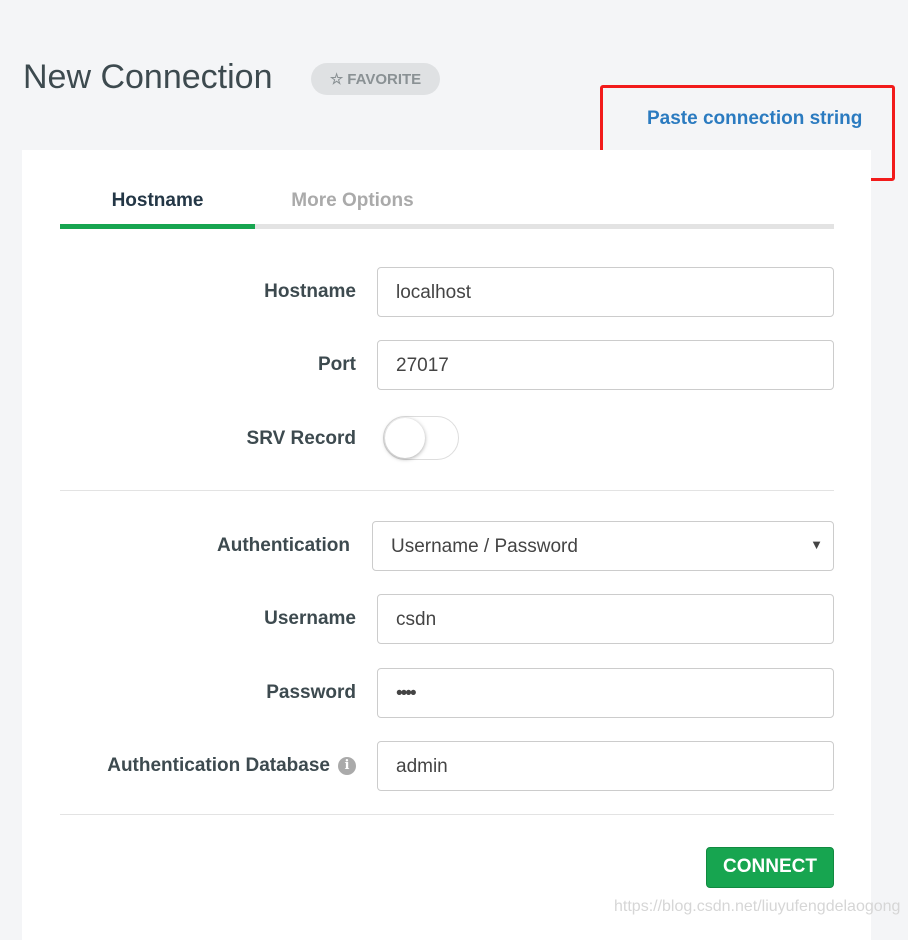  Describe the element at coordinates (770, 867) in the screenshot. I see `connect-button: CONNECT` at that location.